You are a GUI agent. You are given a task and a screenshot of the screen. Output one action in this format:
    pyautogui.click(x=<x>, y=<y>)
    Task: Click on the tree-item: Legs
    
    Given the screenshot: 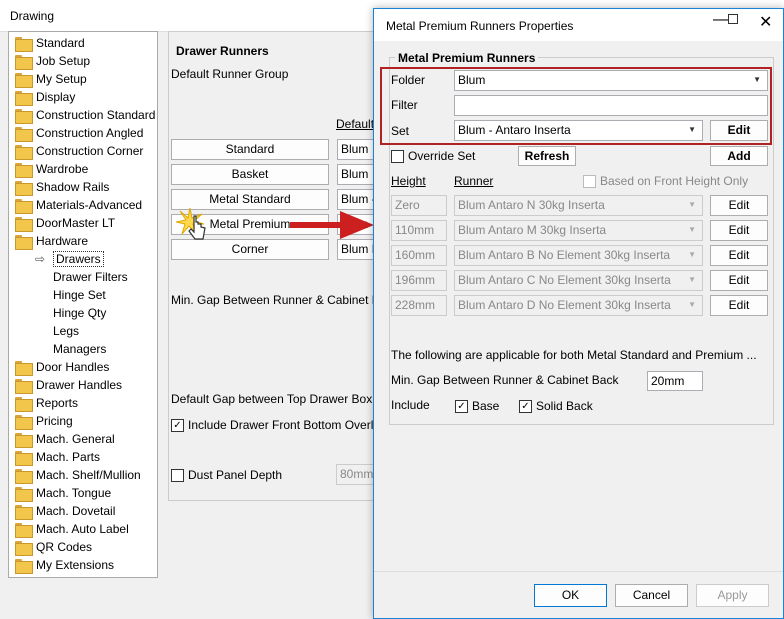 What is the action you would take?
    pyautogui.click(x=57, y=331)
    